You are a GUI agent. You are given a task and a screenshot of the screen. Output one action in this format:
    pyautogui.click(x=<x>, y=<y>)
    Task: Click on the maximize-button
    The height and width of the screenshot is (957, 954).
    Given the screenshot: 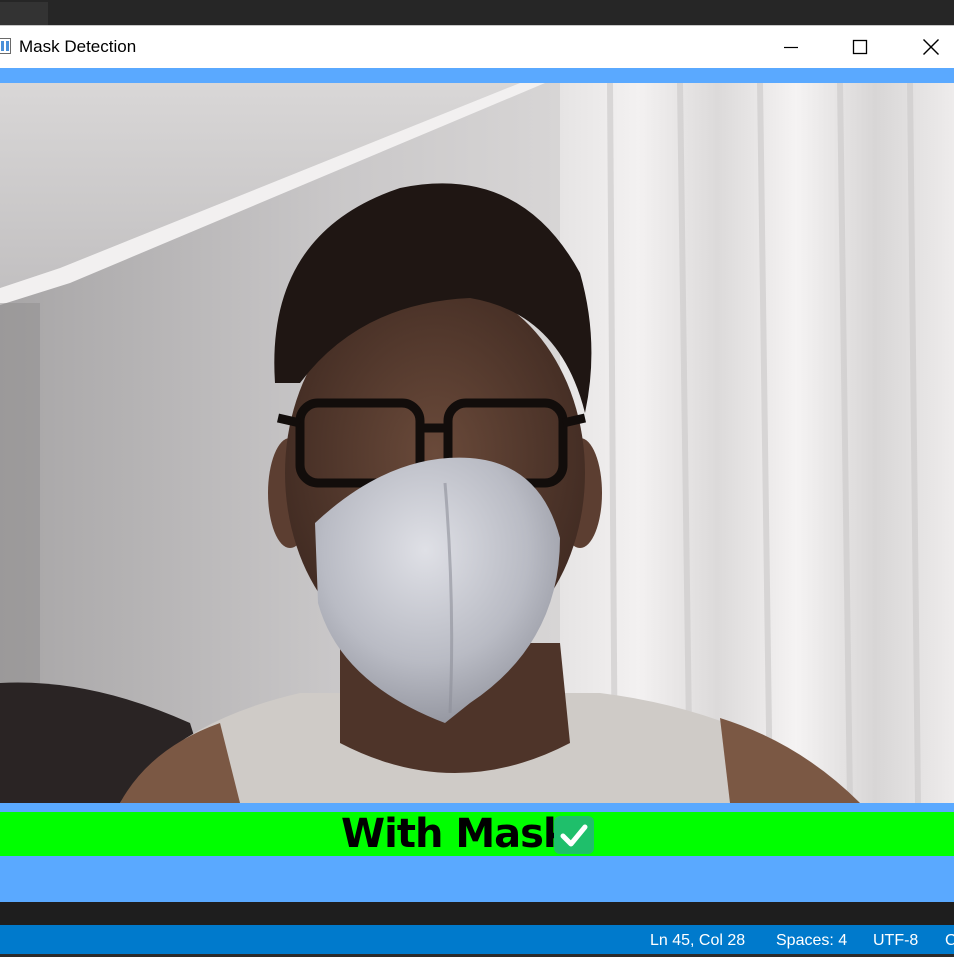 What is the action you would take?
    pyautogui.click(x=860, y=47)
    